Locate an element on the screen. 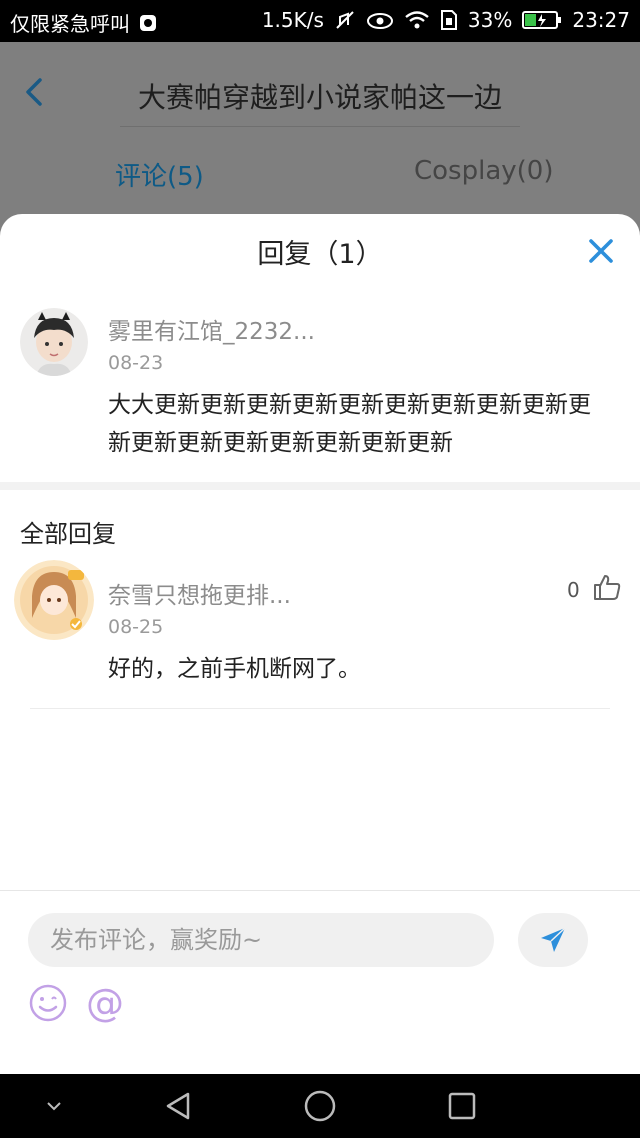 The height and width of the screenshot is (1138, 640). navigation-bar is located at coordinates (320, 1106).